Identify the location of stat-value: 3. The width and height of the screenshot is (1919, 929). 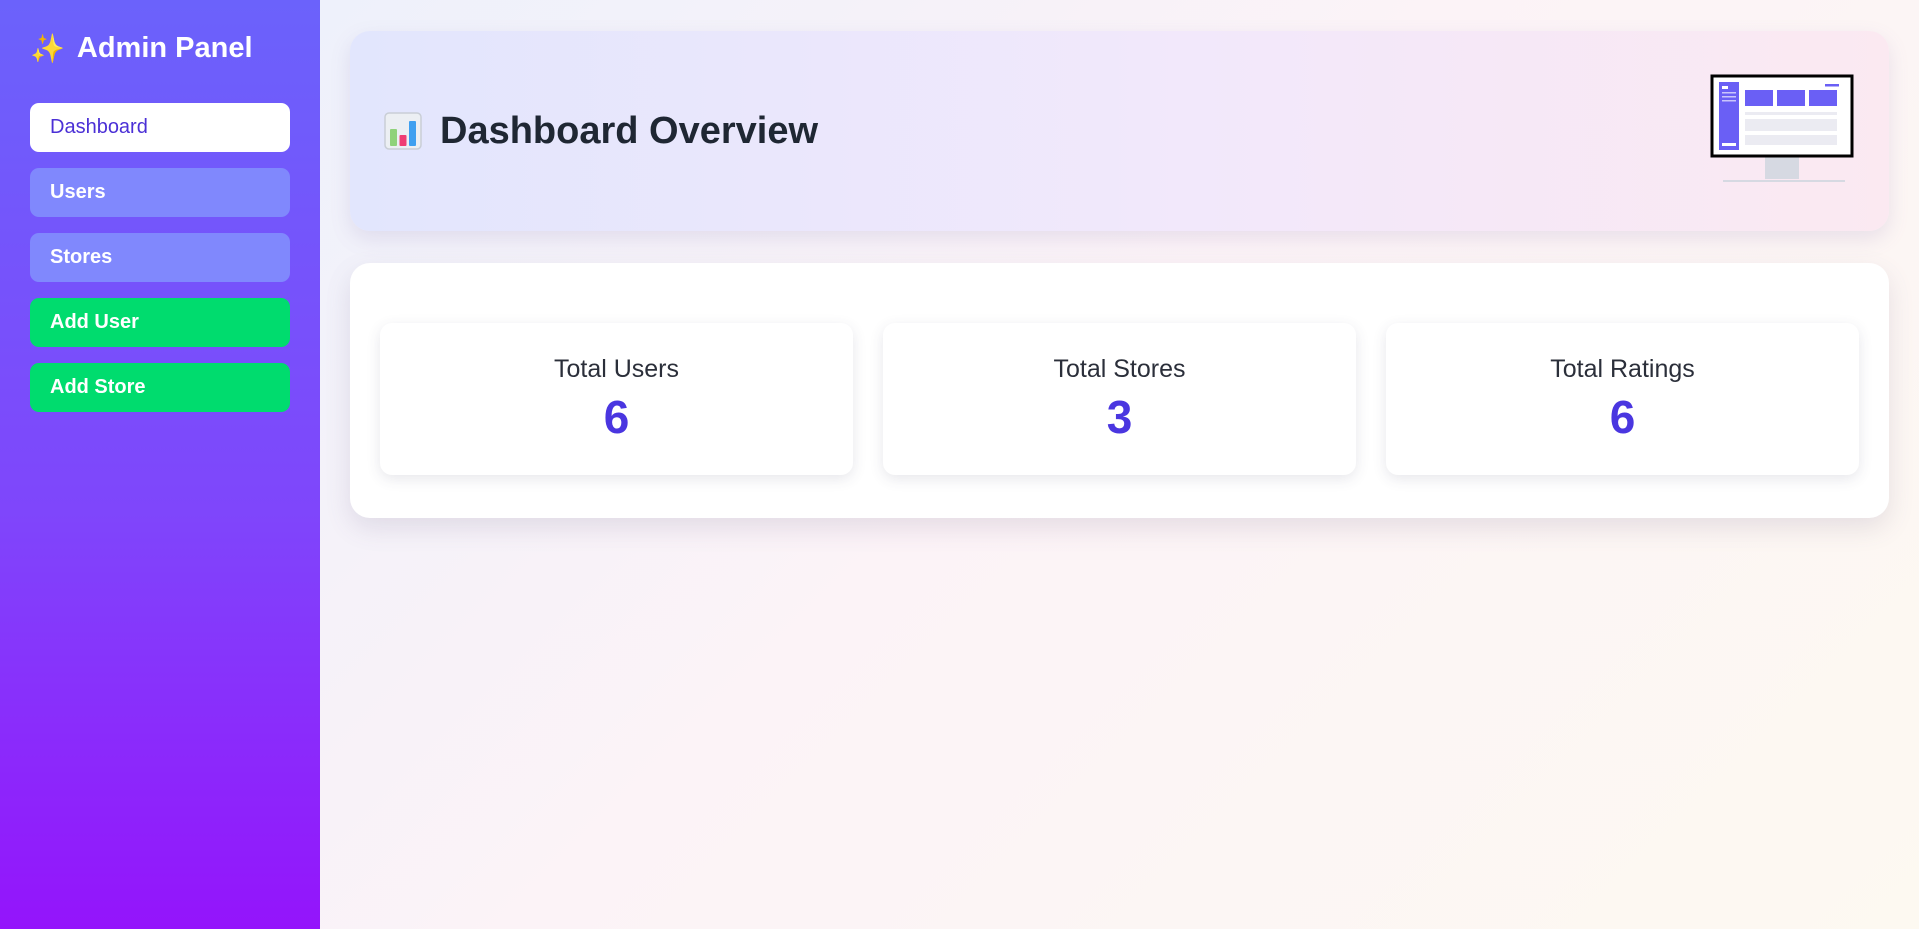
(1119, 417).